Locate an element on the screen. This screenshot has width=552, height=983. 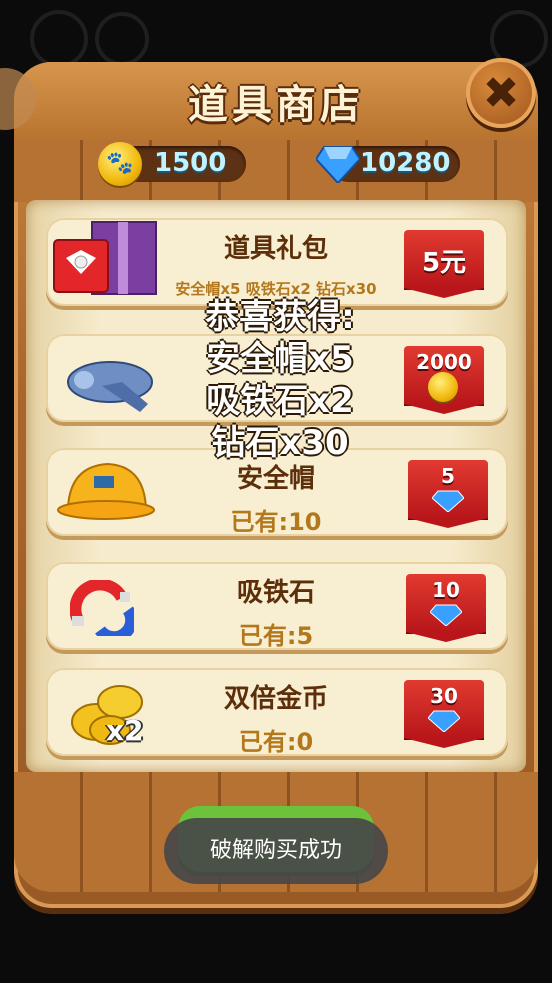
buy-button: 30 is located at coordinates (444, 714).